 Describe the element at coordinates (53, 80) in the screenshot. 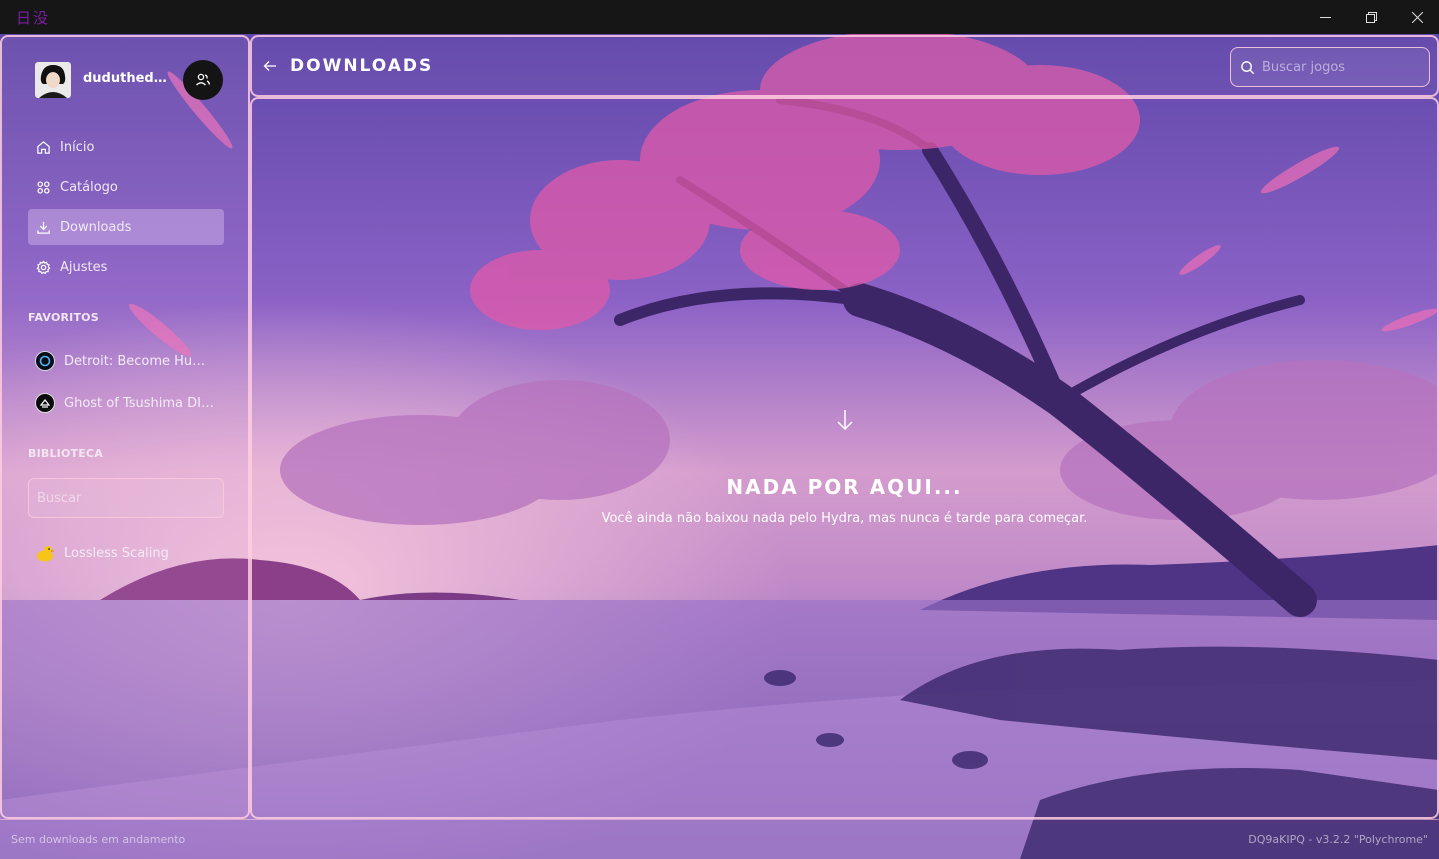

I see `avatar` at that location.